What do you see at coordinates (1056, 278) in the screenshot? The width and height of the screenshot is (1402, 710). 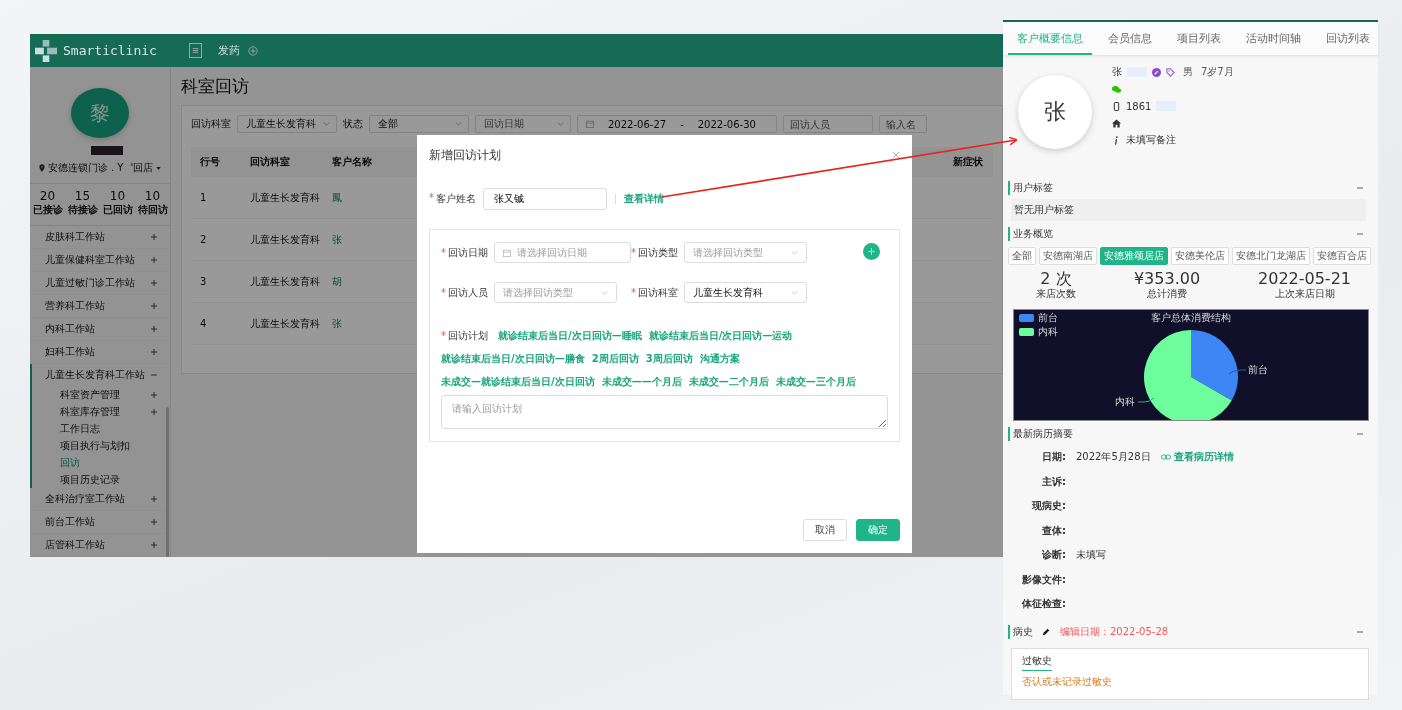 I see `stat-value: 2 次` at bounding box center [1056, 278].